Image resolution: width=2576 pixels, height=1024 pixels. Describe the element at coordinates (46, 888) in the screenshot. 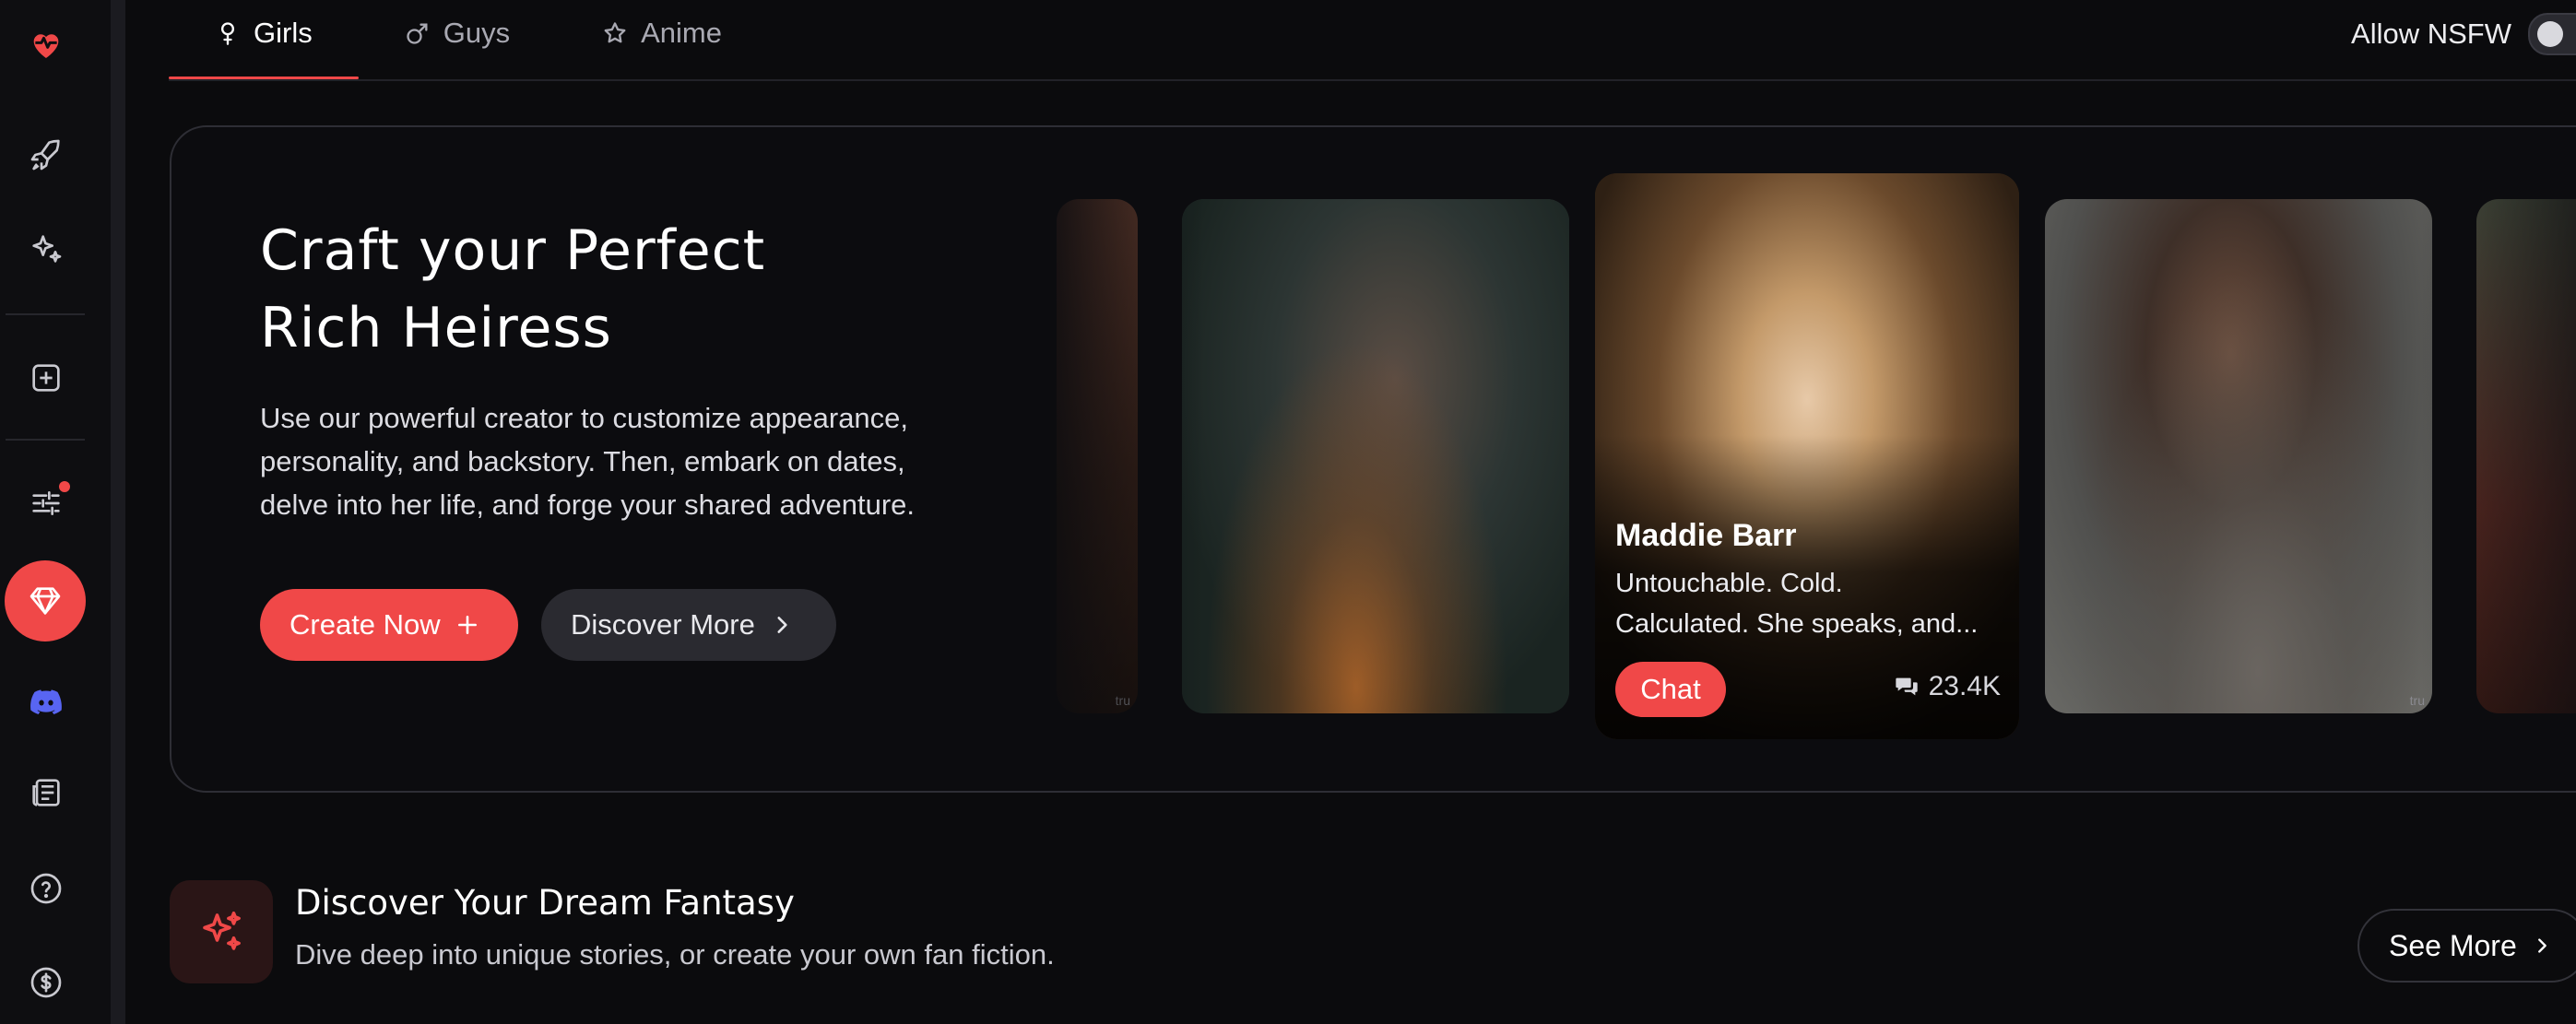

I see `help-icon` at that location.